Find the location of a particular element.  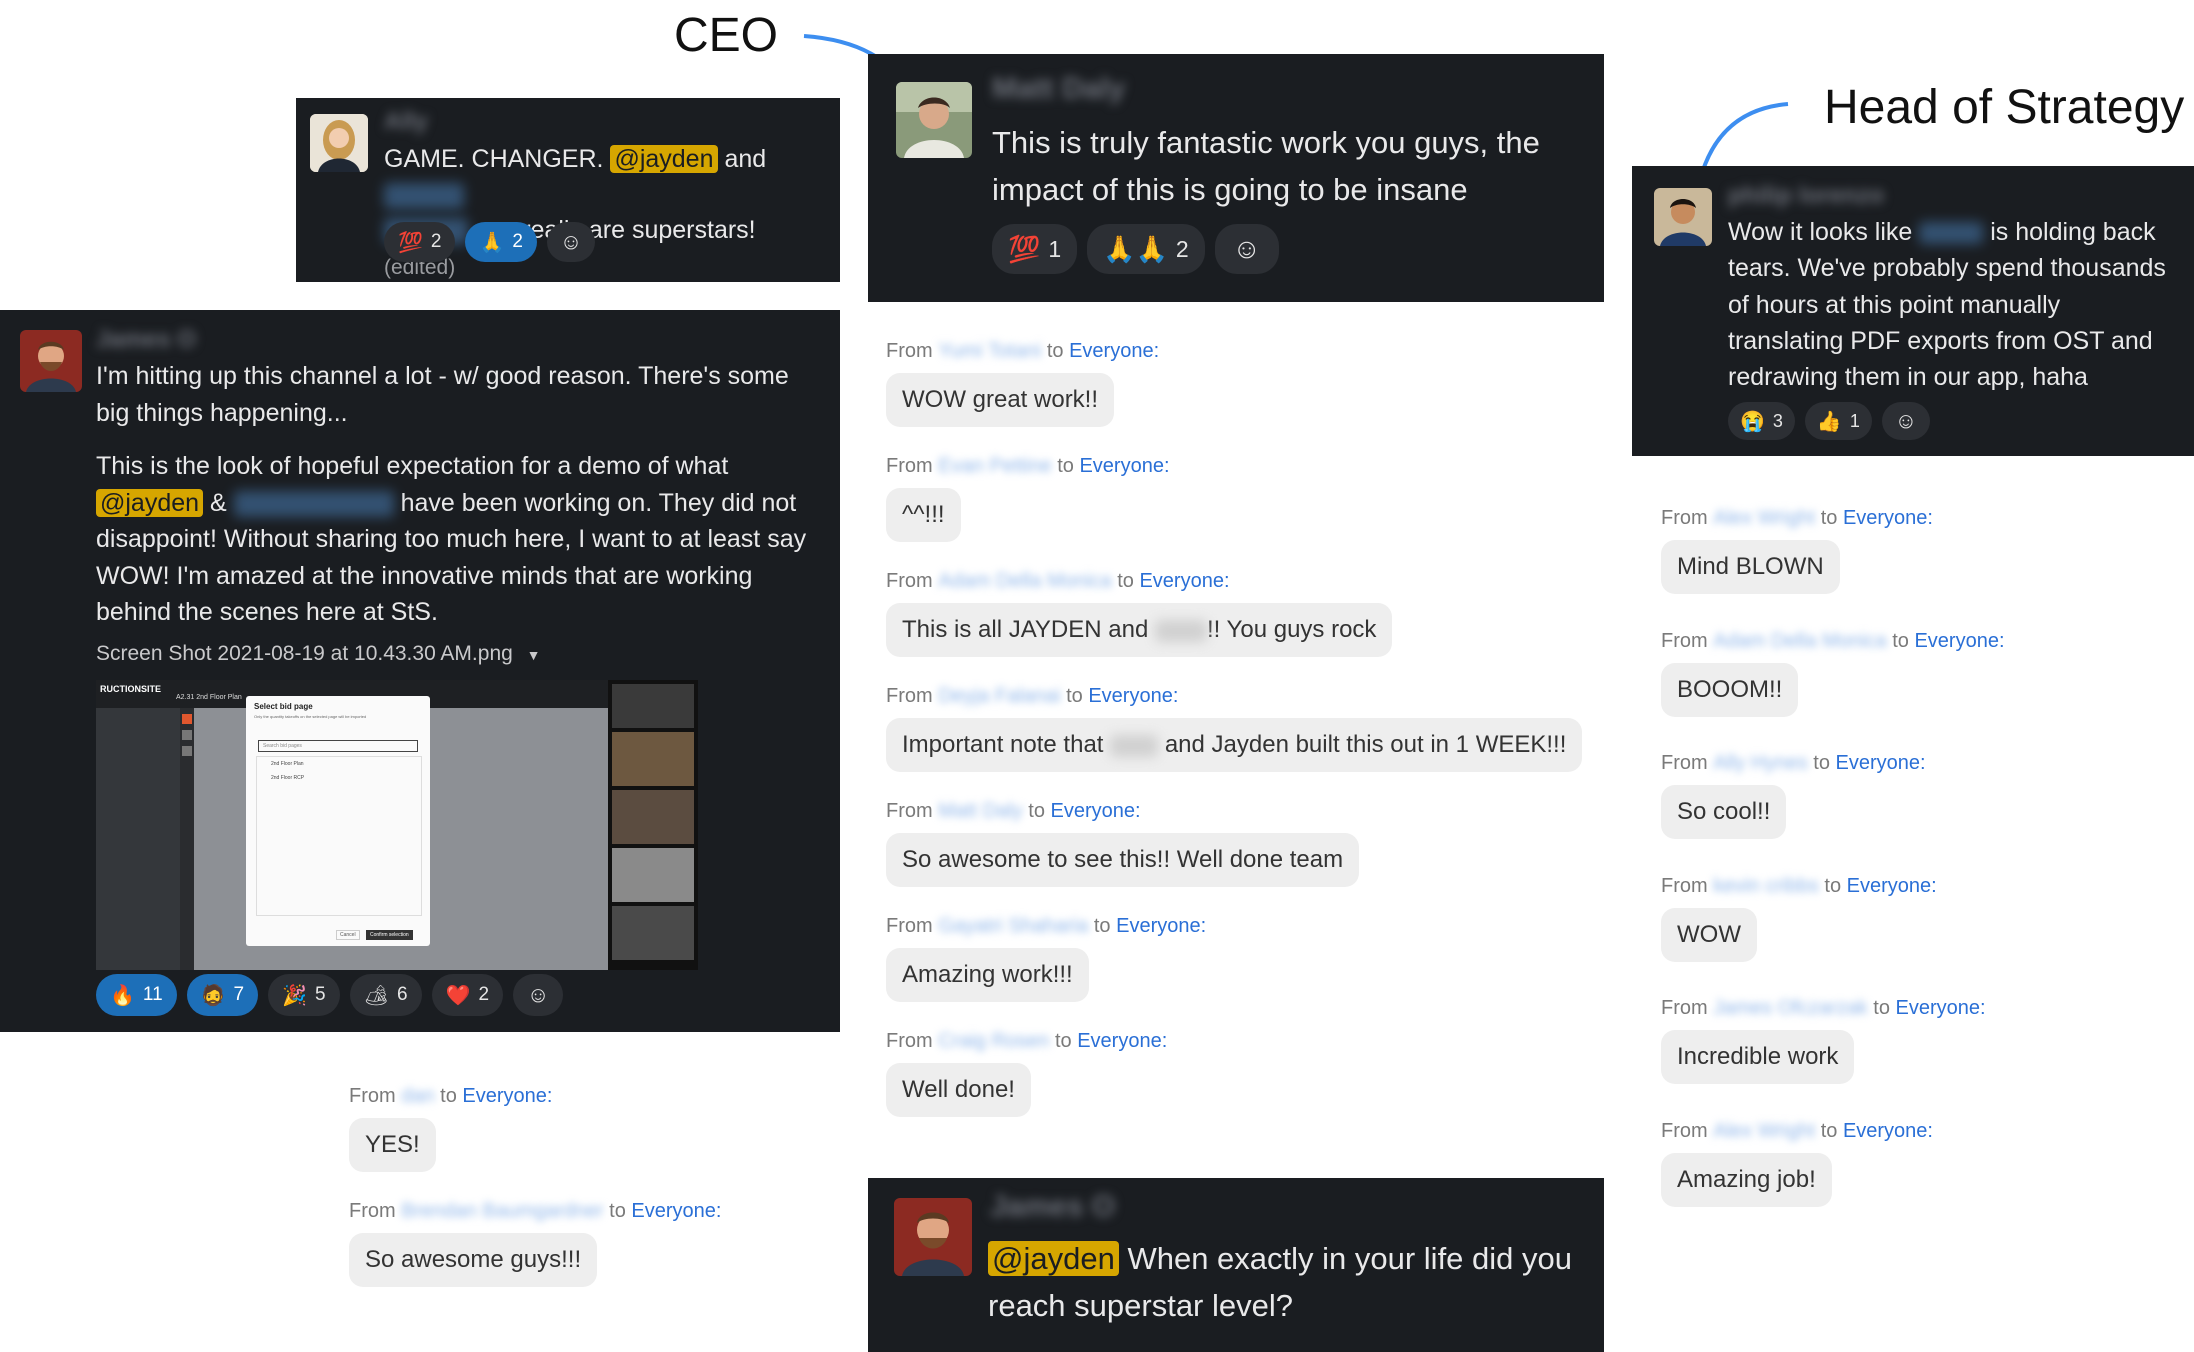

reaction-pray: 🙏 2 is located at coordinates (501, 242).